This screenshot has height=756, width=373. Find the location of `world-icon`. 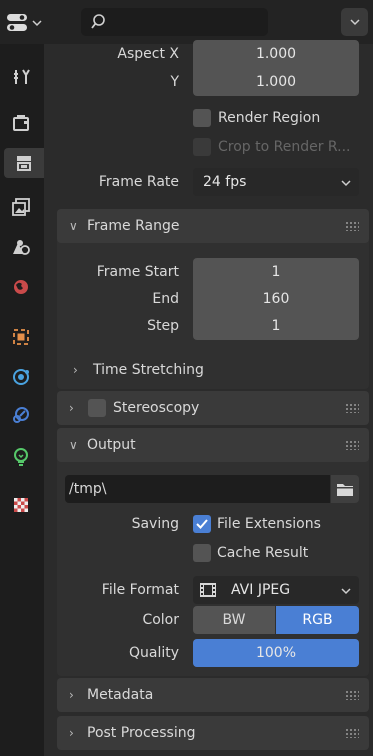

world-icon is located at coordinates (21, 287).